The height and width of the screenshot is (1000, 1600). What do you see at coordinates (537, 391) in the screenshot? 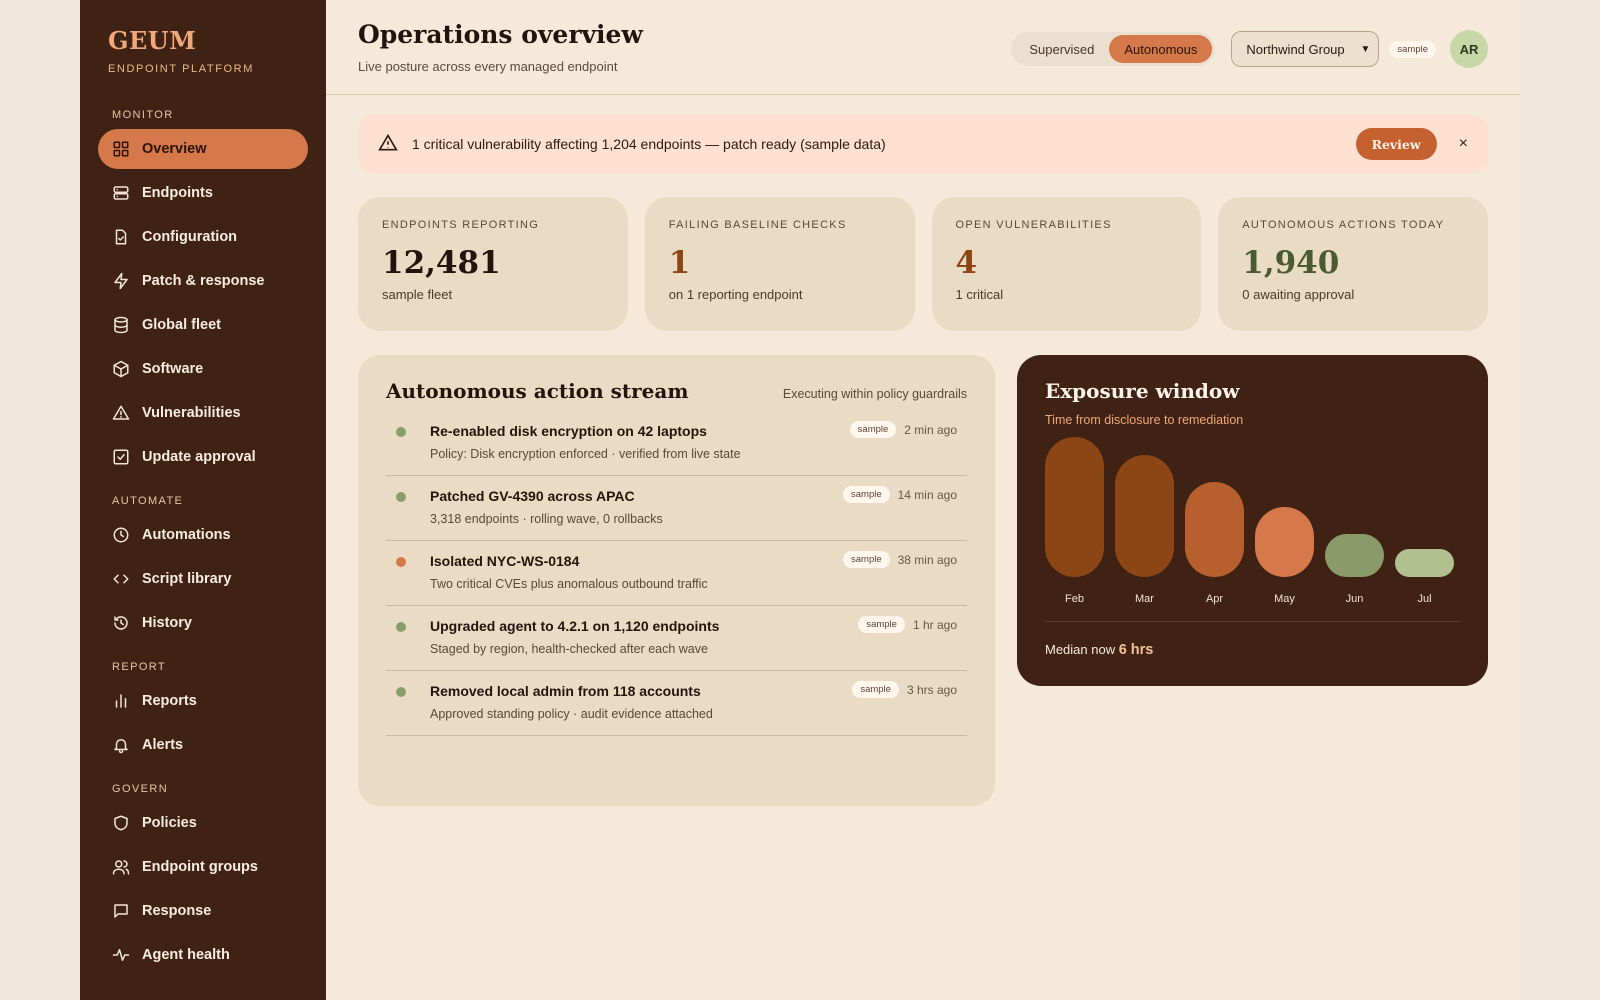
I see `stream-title: Autonomous action stream` at bounding box center [537, 391].